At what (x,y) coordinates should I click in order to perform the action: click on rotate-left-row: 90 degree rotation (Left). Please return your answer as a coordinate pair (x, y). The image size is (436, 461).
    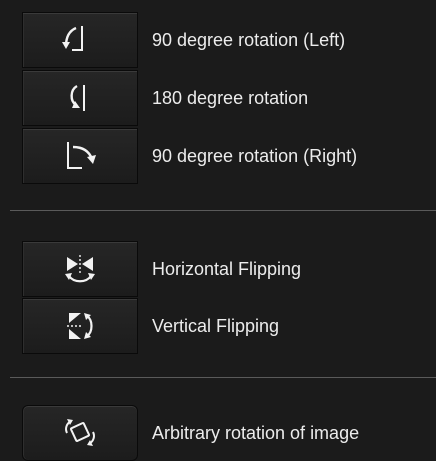
    Looking at the image, I should click on (218, 41).